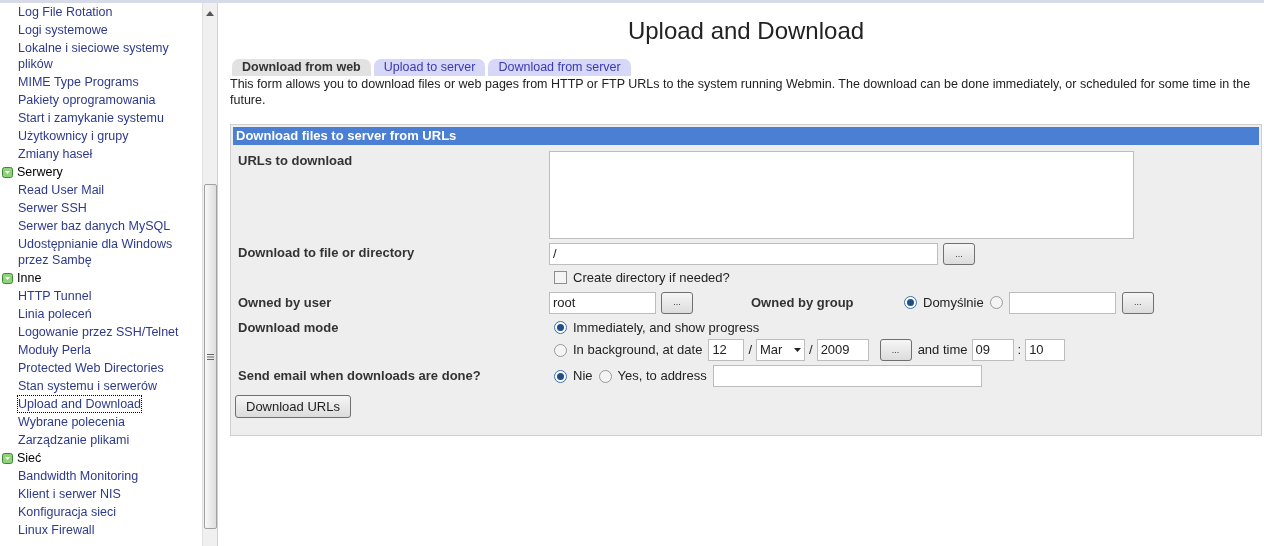 This screenshot has width=1264, height=546. I want to click on category-label: Inne, so click(29, 278).